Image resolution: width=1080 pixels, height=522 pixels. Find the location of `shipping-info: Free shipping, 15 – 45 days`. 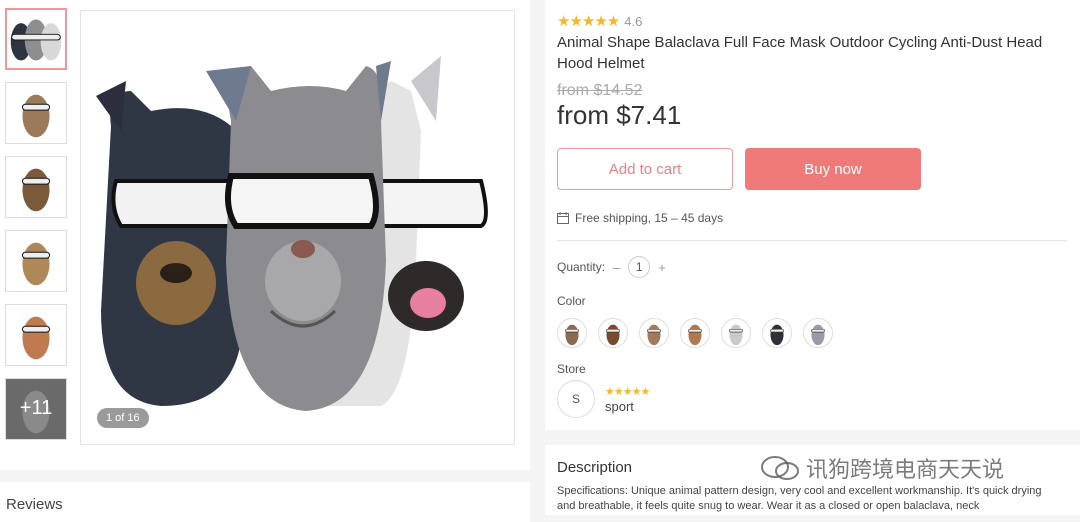

shipping-info: Free shipping, 15 – 45 days is located at coordinates (640, 218).